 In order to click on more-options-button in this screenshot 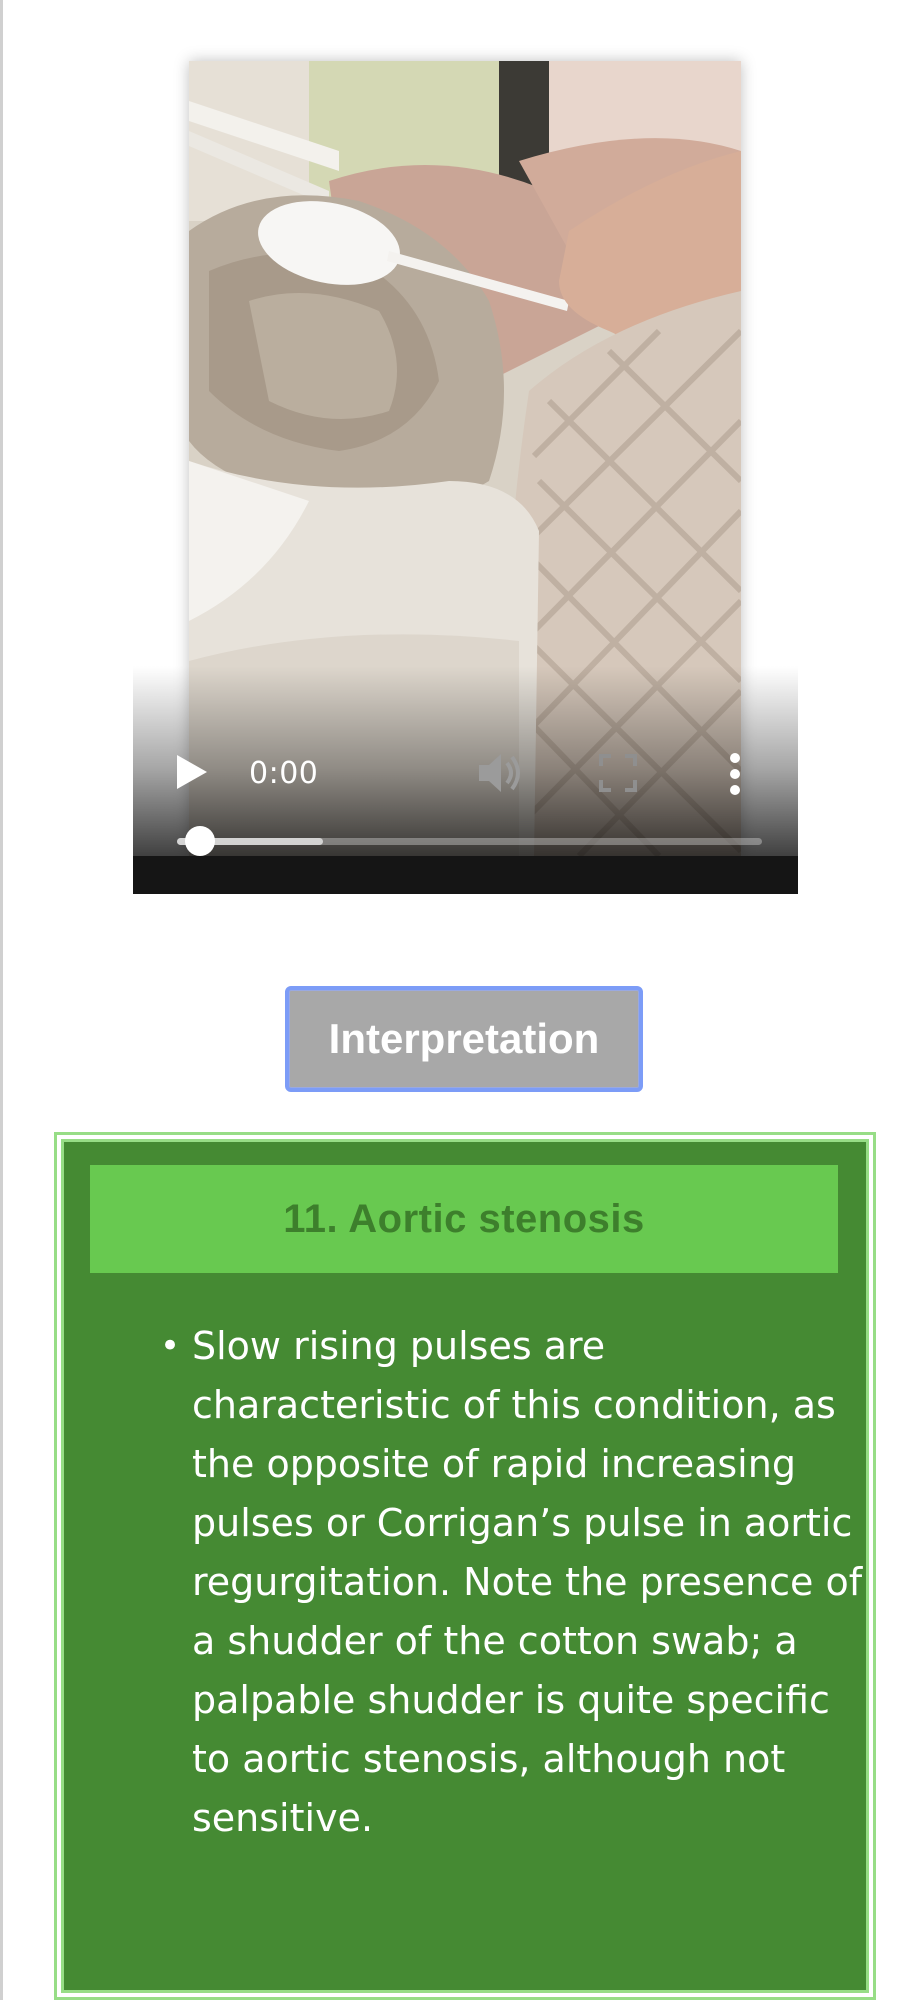, I will do `click(735, 774)`.